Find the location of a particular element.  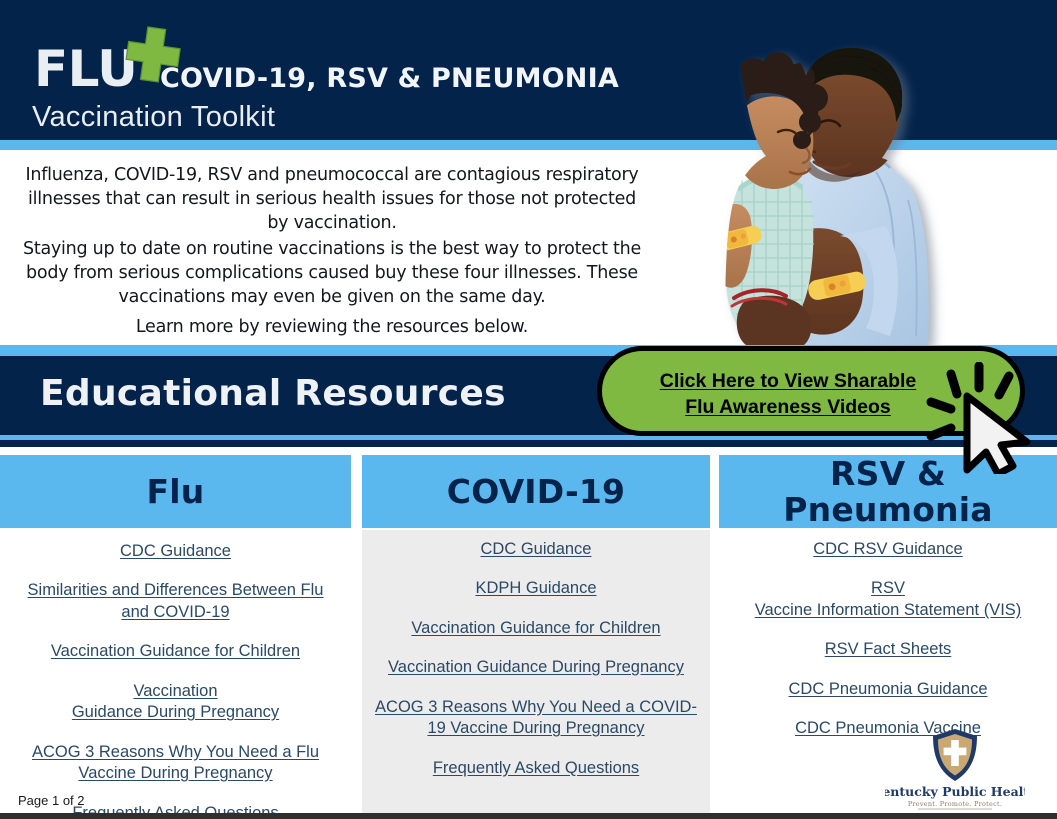

link-rsv-cdc-guidance: CDC RSV Guidance is located at coordinates (888, 549).